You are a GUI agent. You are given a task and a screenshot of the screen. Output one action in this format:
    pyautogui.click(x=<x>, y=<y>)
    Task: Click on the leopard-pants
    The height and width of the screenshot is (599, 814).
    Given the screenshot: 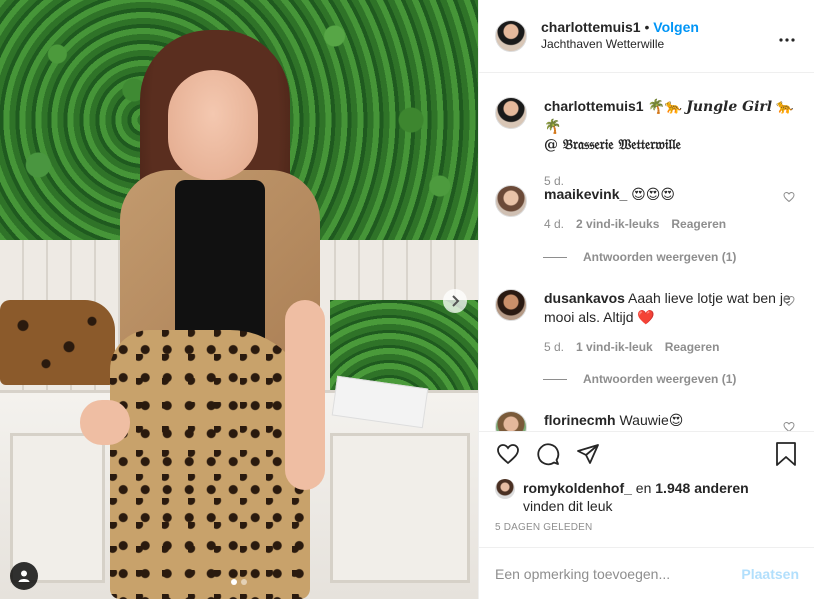 What is the action you would take?
    pyautogui.click(x=210, y=464)
    